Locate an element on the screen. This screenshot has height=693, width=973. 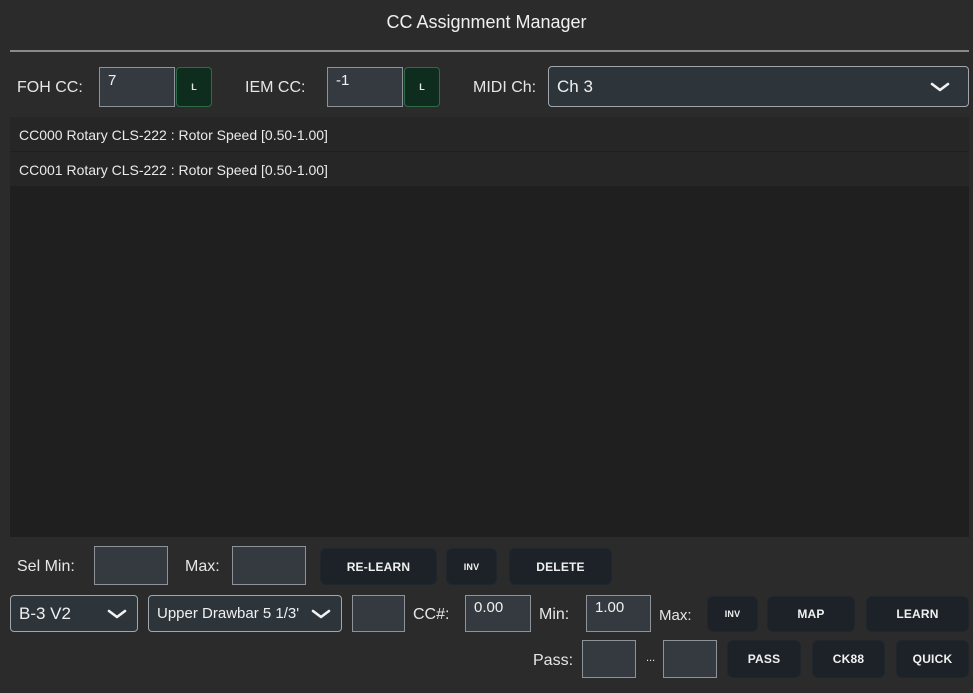
instrument-value: B-3 V2 is located at coordinates (45, 613).